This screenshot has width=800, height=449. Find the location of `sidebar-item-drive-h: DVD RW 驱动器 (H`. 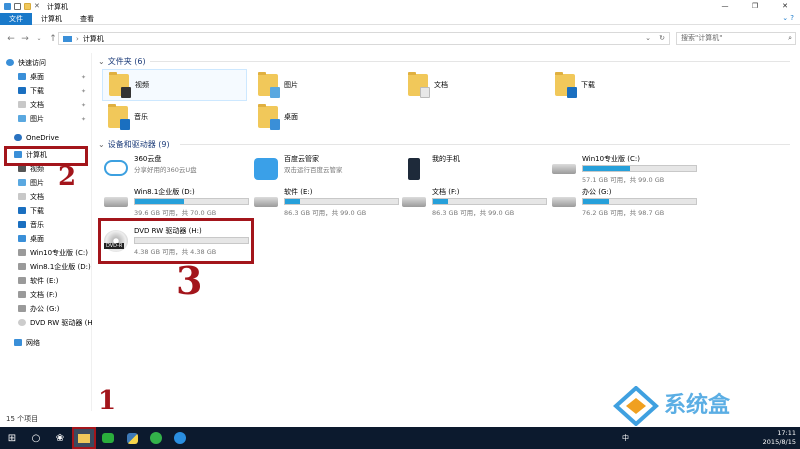

sidebar-item-drive-h: DVD RW 驱动器 (H is located at coordinates (55, 323).